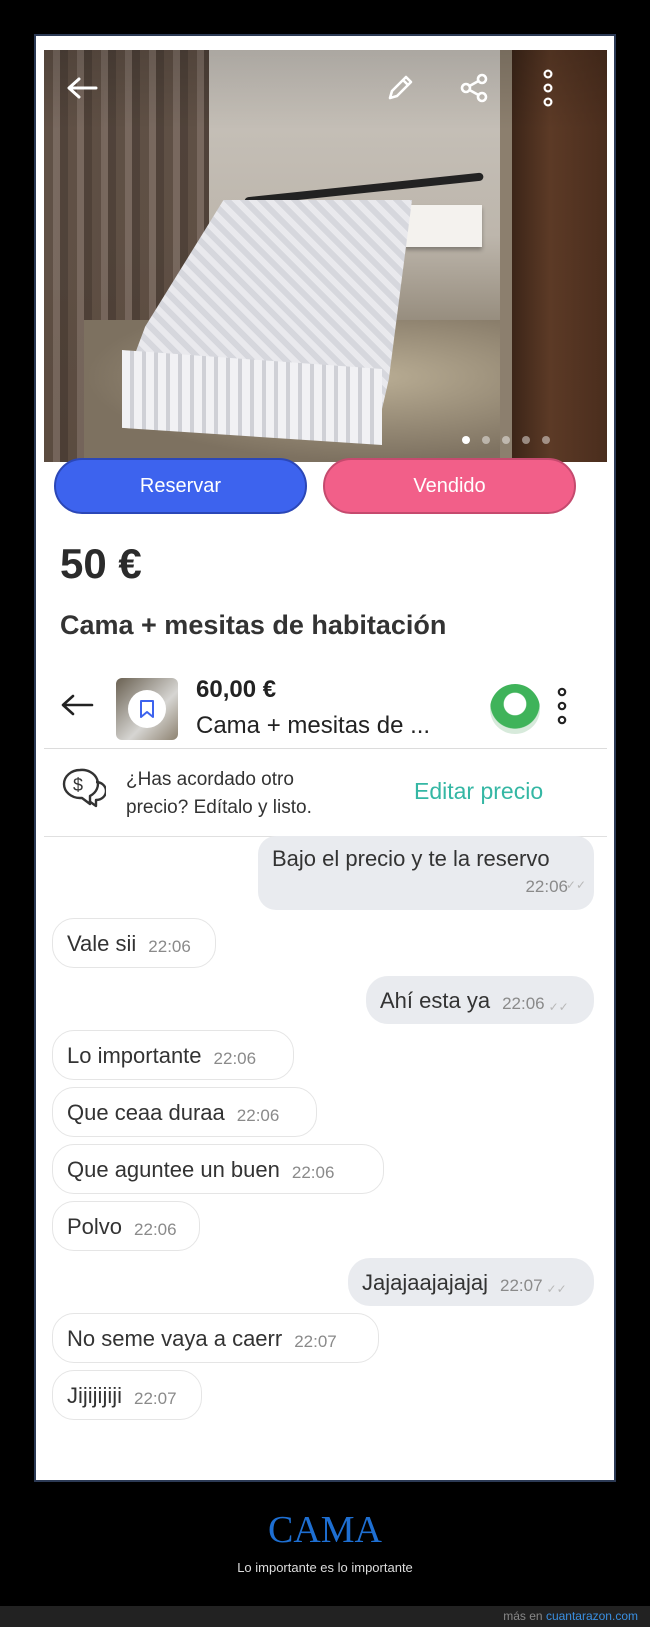  I want to click on more-vertical-icon, so click(548, 88).